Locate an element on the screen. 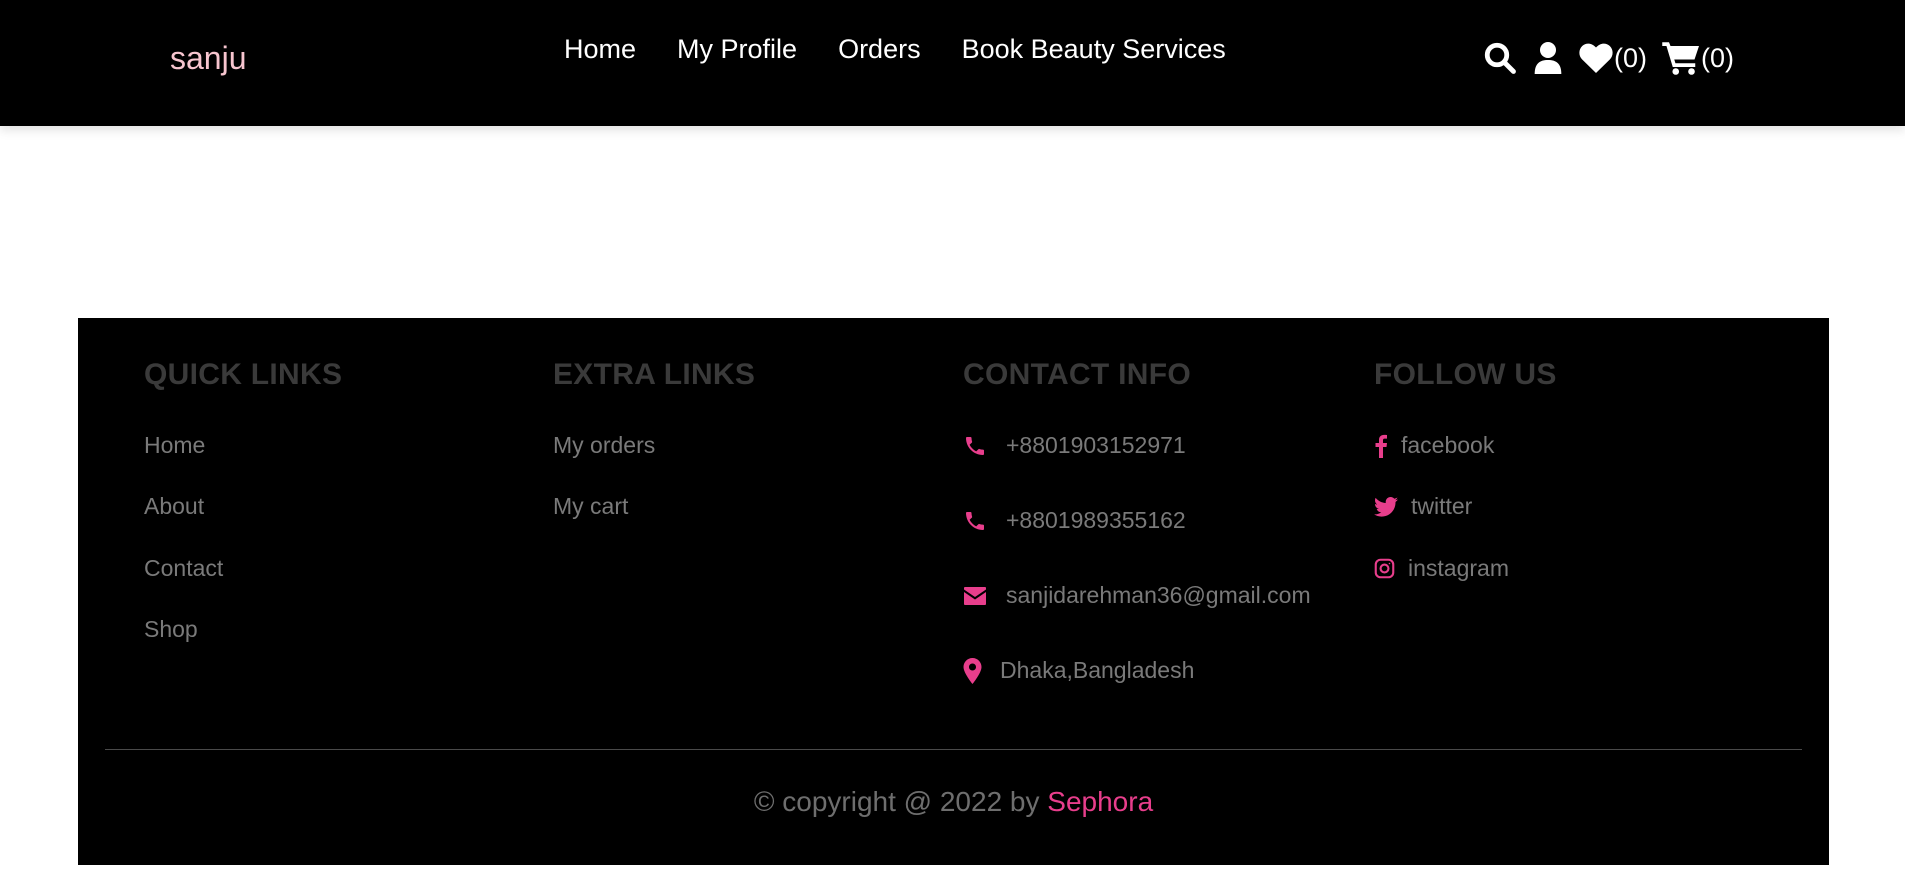  contact-location: Dhaka,Bangladesh is located at coordinates (1078, 670).